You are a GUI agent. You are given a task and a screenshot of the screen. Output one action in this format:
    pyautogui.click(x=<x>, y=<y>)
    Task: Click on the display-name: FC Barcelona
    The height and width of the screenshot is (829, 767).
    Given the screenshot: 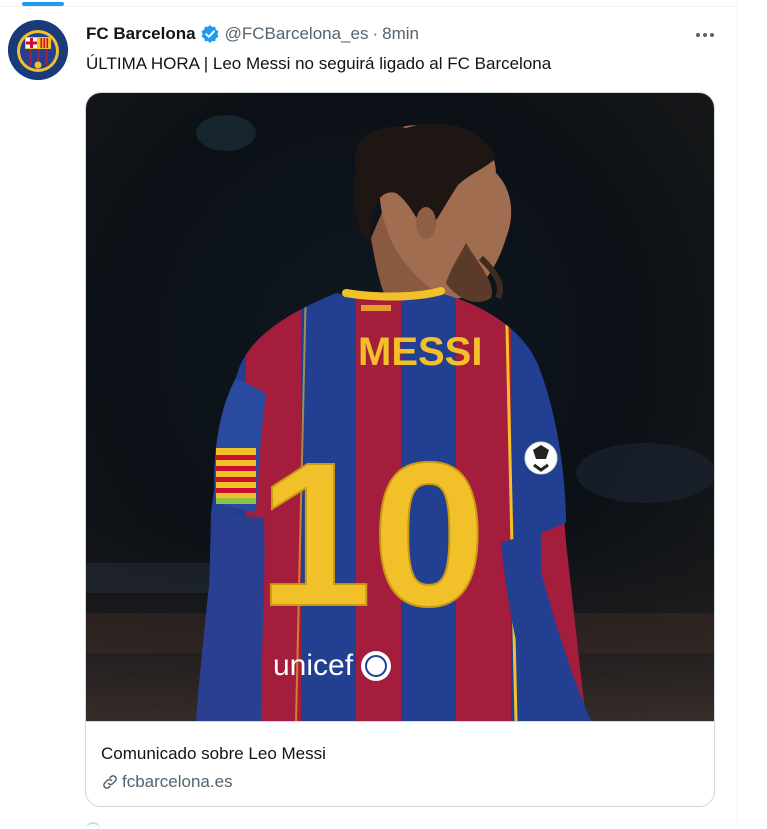 What is the action you would take?
    pyautogui.click(x=141, y=34)
    